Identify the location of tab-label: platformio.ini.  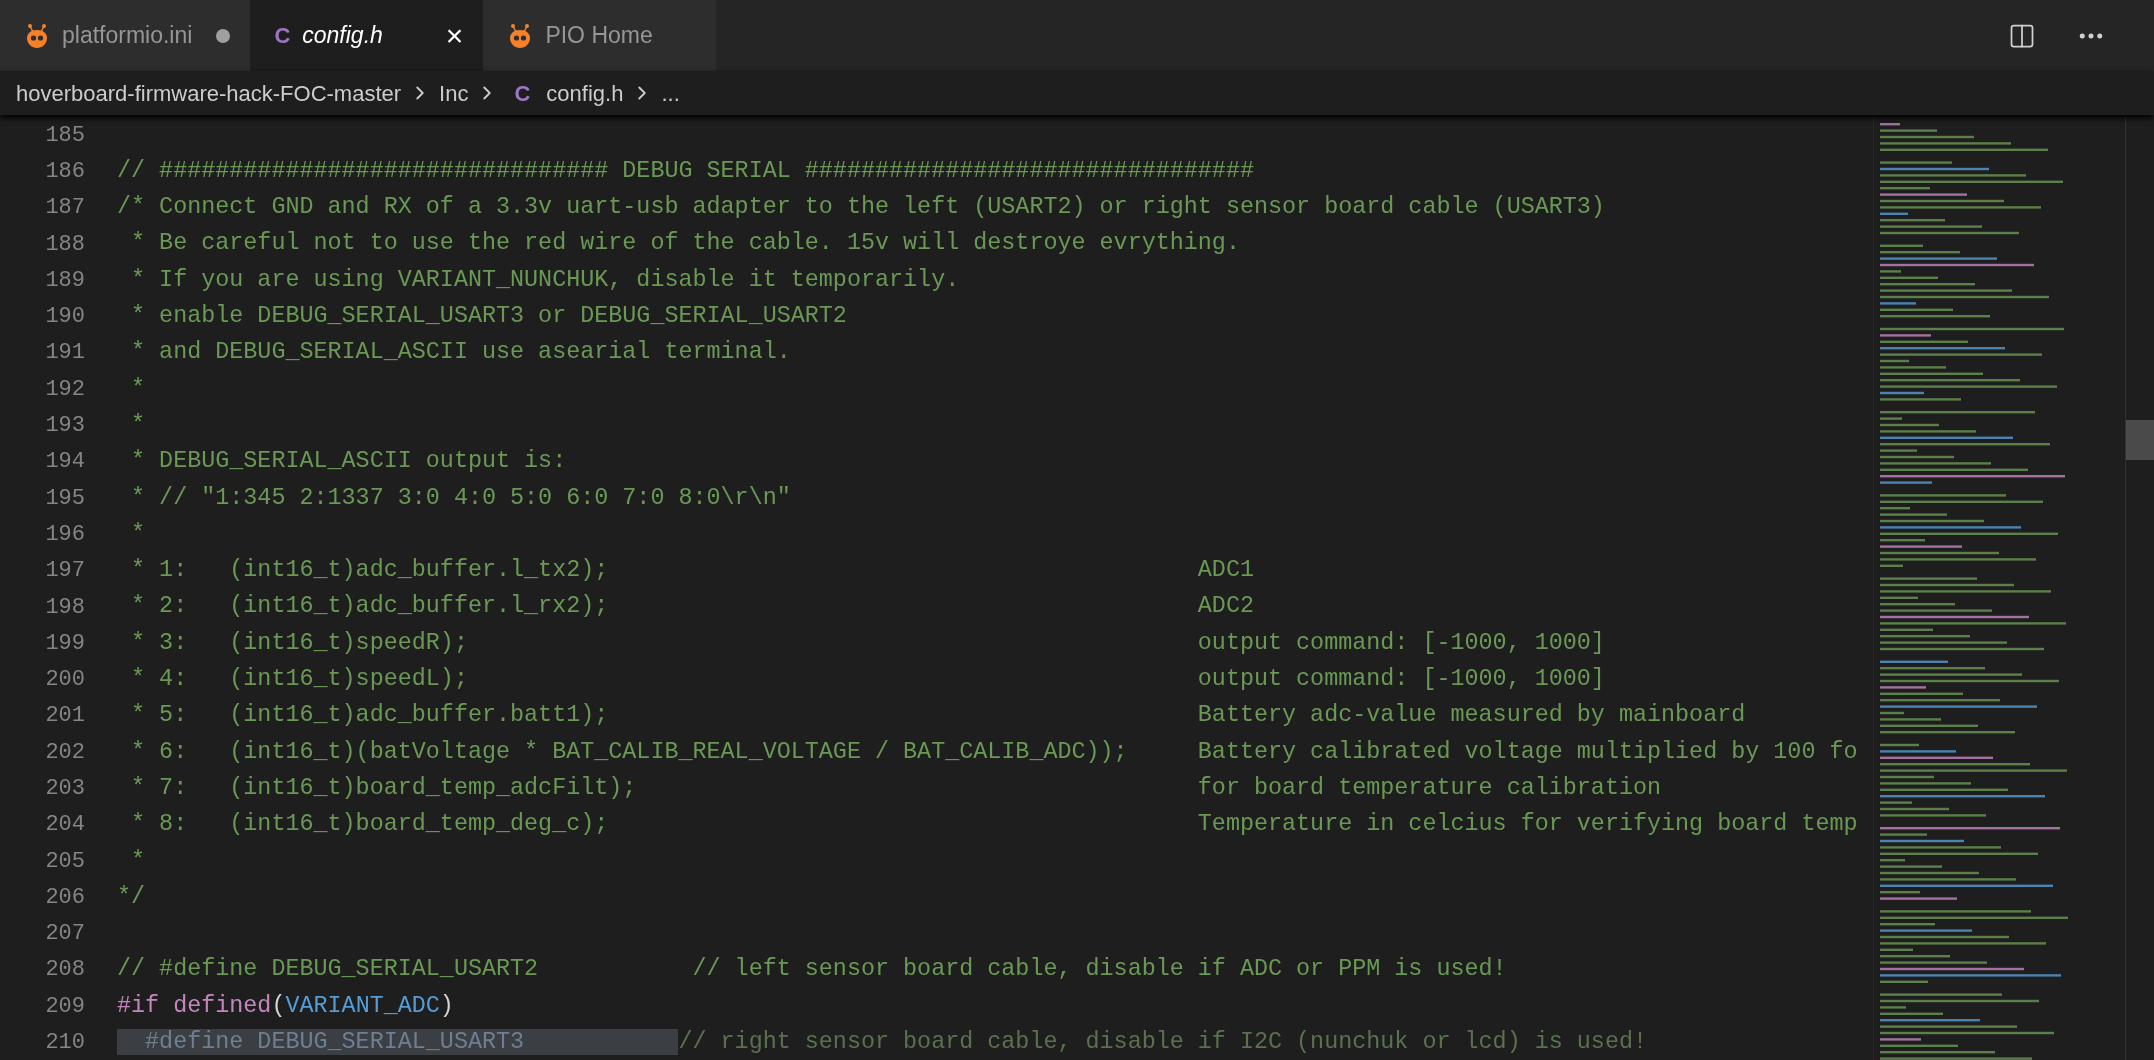
(127, 36).